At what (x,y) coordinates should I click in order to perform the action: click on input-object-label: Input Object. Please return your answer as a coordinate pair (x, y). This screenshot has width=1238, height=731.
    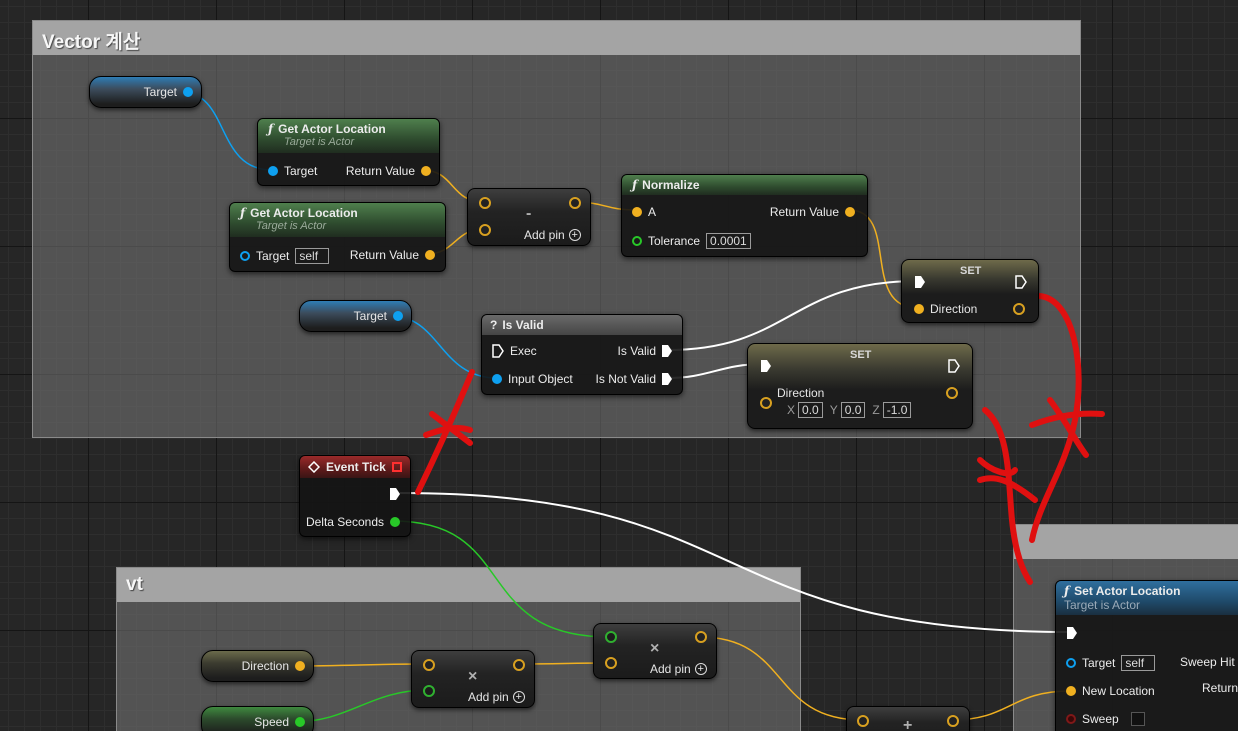
    Looking at the image, I should click on (540, 379).